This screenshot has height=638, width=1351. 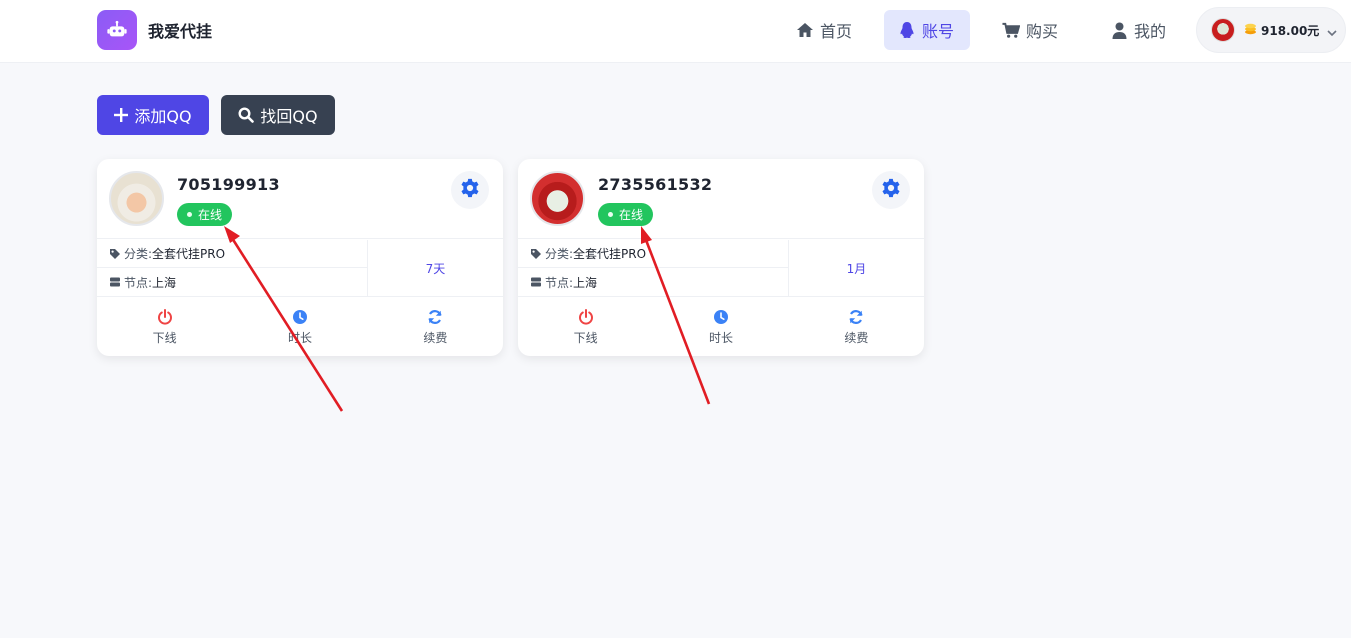 I want to click on brand-name: 我爱代挂, so click(x=180, y=31).